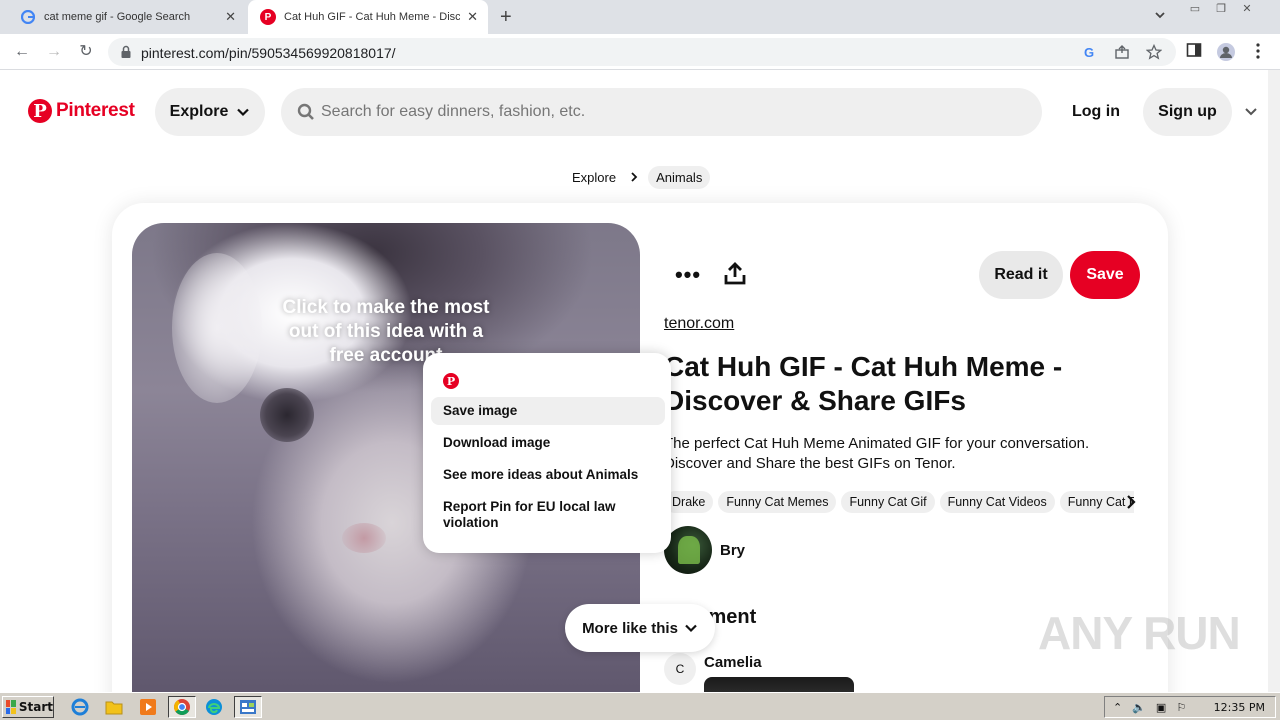  What do you see at coordinates (117, 17) in the screenshot?
I see `tab-title: cat meme gif - Google Search` at bounding box center [117, 17].